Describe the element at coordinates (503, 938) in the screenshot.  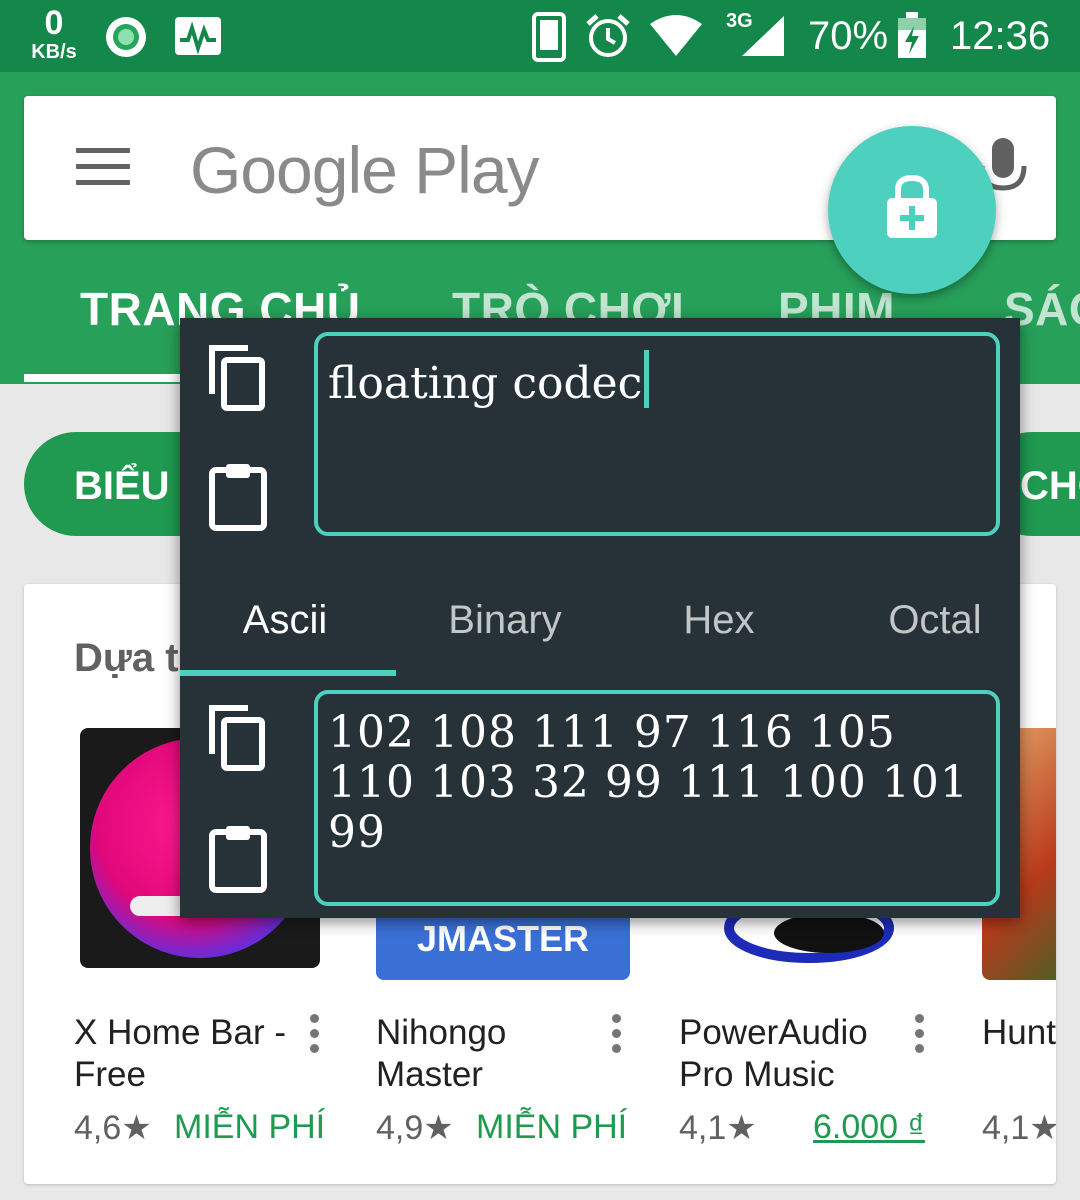
I see `thumbnail-label: JMASTER` at that location.